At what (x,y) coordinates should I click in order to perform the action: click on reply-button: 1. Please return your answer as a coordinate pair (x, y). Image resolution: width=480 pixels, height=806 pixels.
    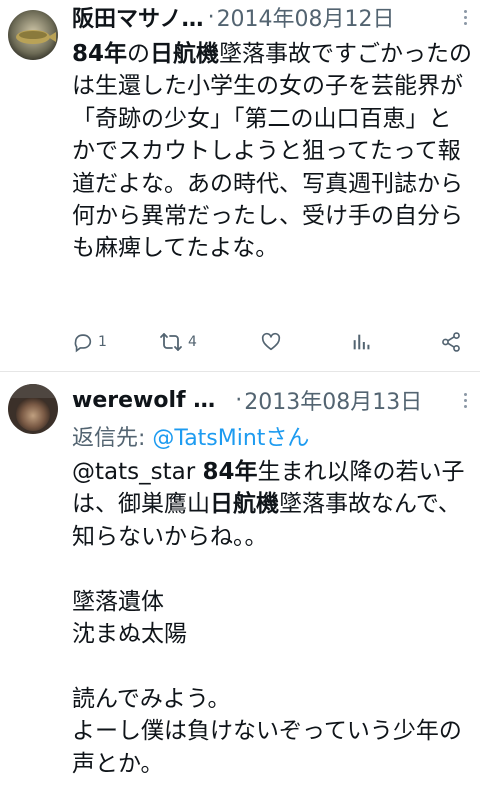
    Looking at the image, I should click on (89, 342).